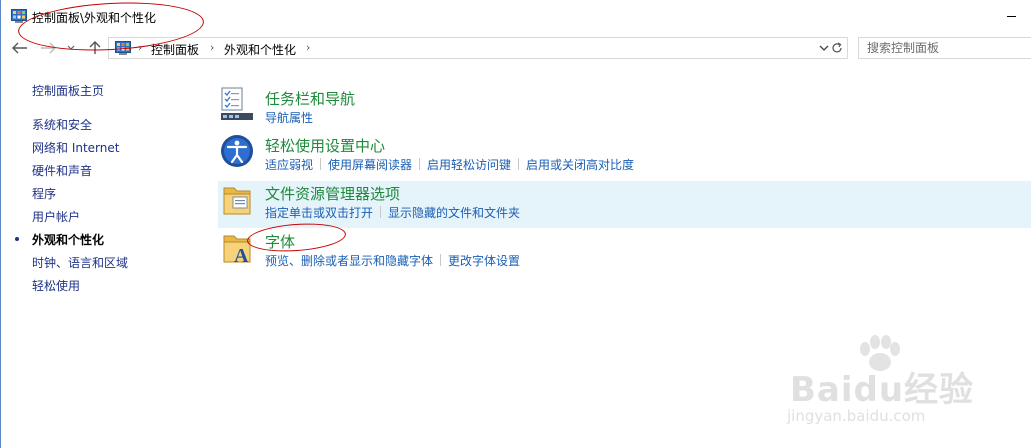 The width and height of the screenshot is (1031, 448). I want to click on refresh-button, so click(837, 48).